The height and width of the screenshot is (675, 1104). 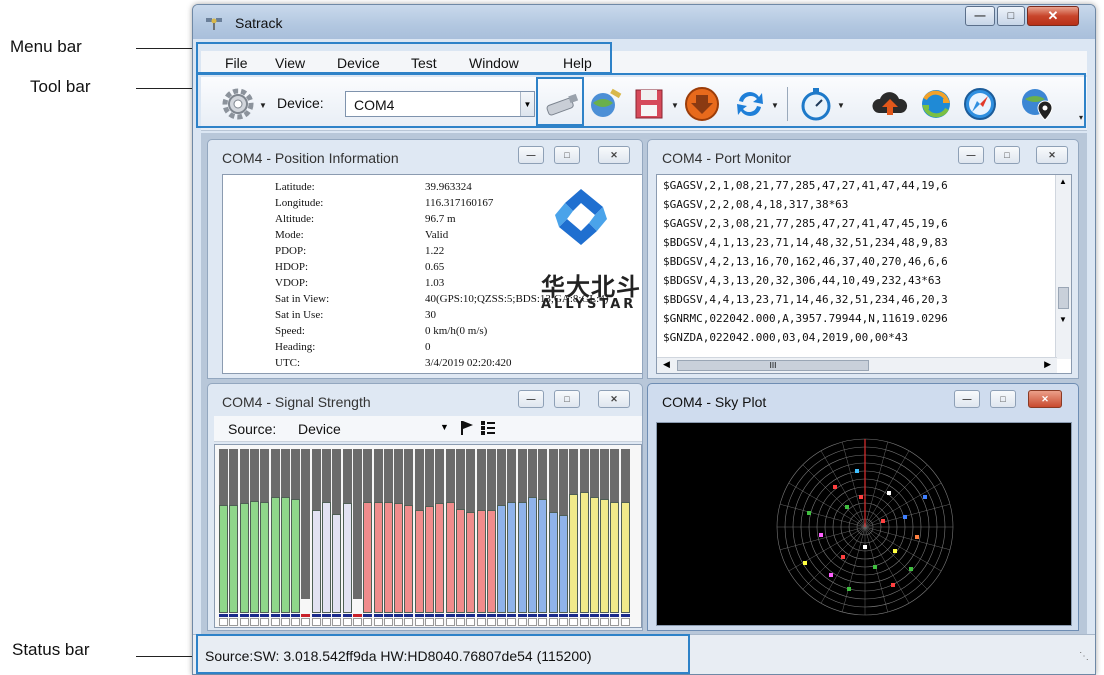 I want to click on minimize-button: —, so click(x=980, y=16).